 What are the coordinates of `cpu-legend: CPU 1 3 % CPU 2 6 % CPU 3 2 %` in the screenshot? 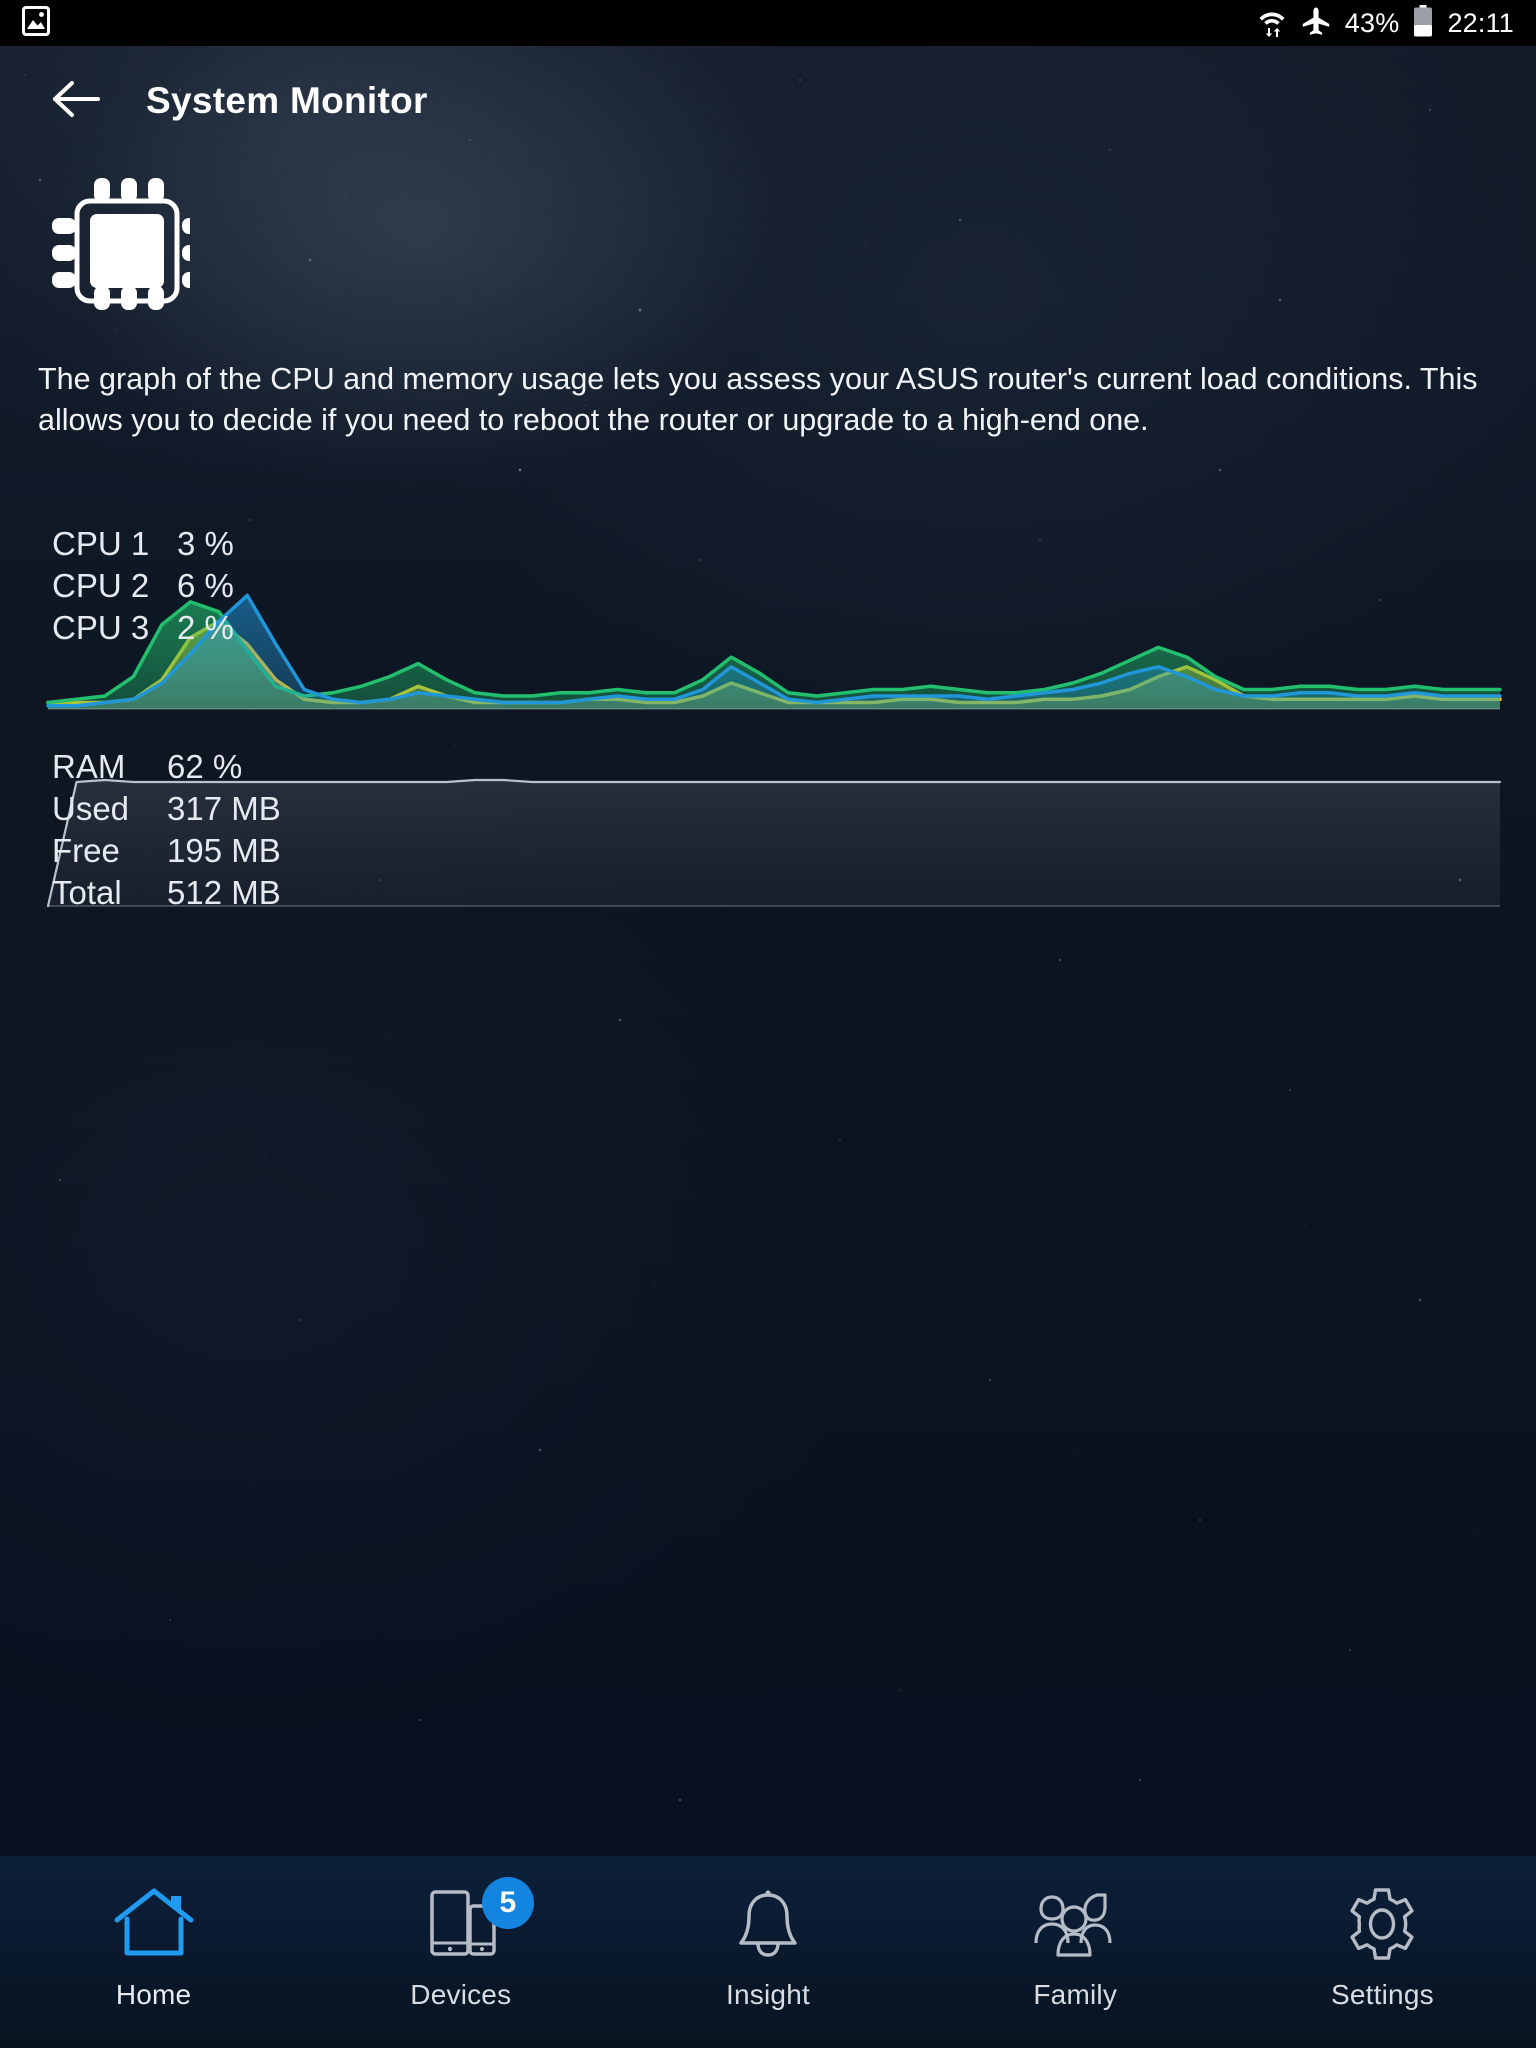 It's located at (143, 586).